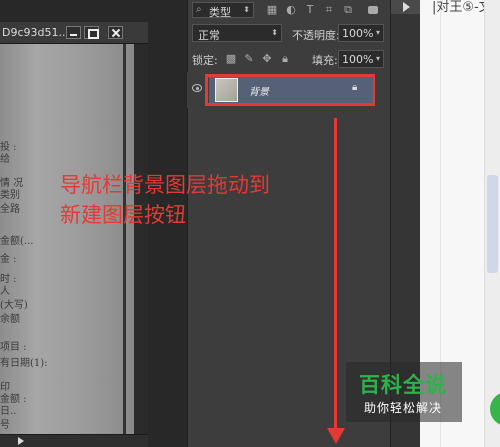  Describe the element at coordinates (329, 10) in the screenshot. I see `shape-layer-filter-icon: ⌗` at that location.